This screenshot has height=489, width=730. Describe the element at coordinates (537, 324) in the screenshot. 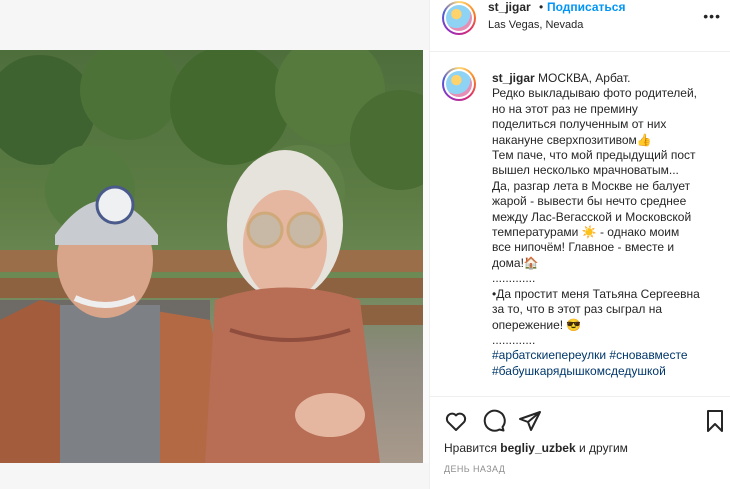

I see `caption-line: опережение! 😎` at that location.